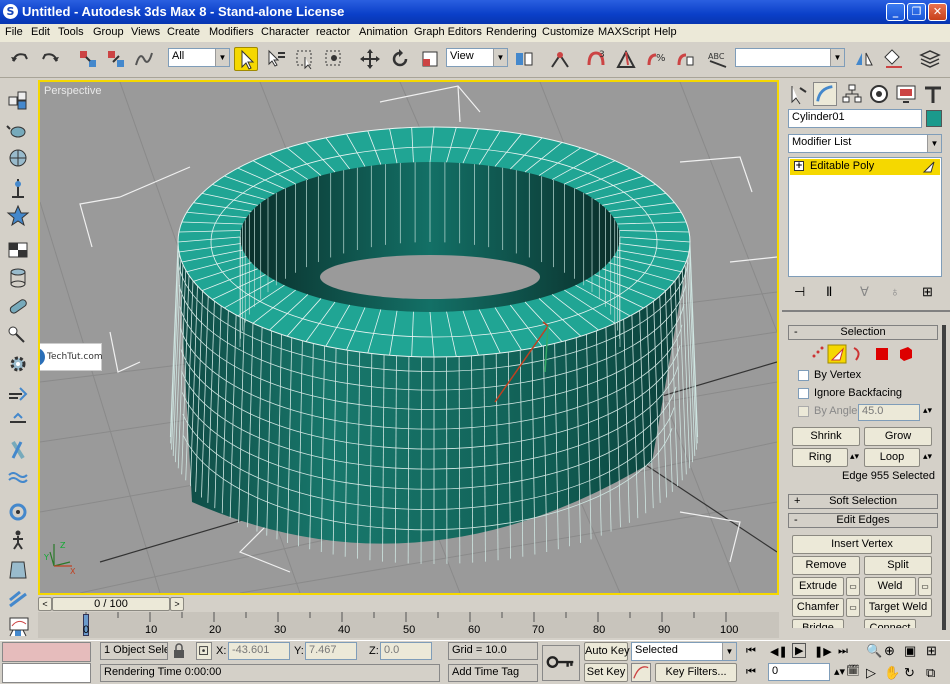 The height and width of the screenshot is (684, 950). I want to click on cylinder-icon, so click(18, 278).